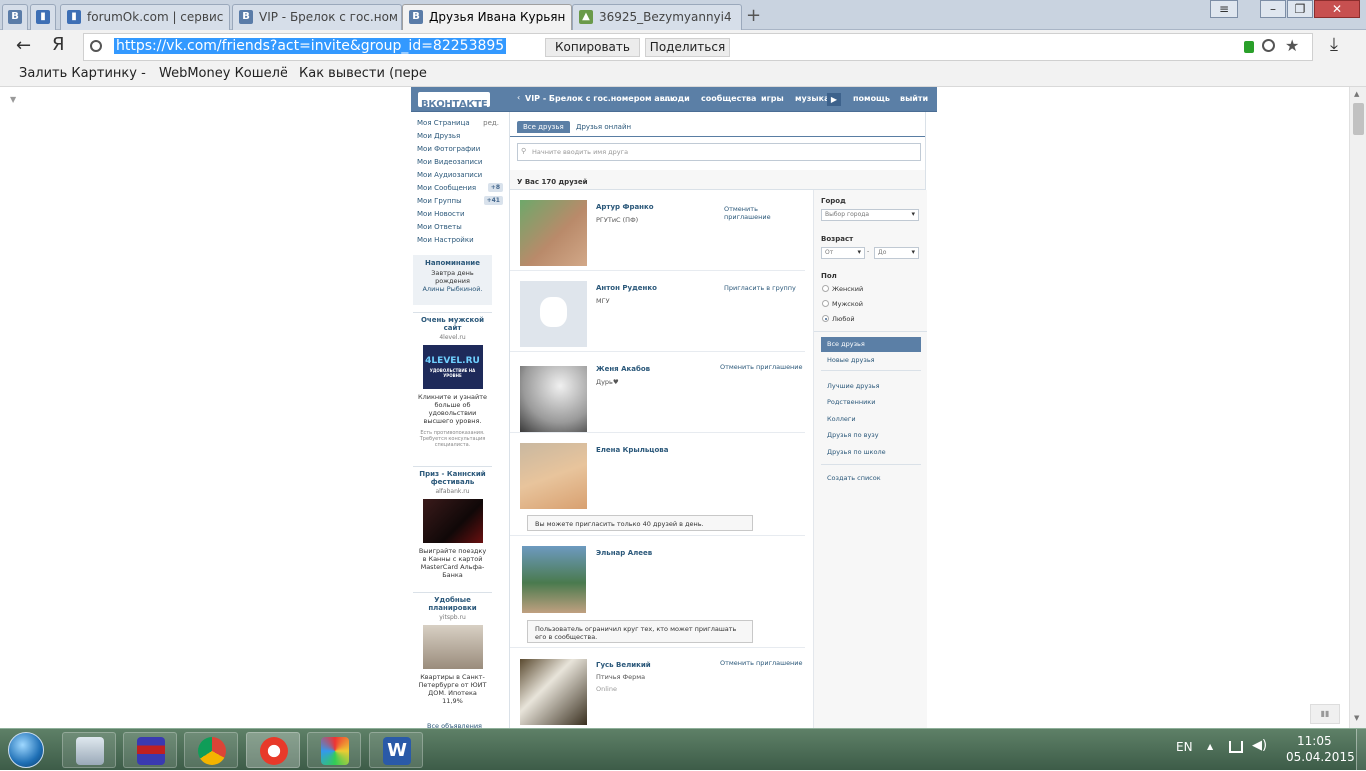  Describe the element at coordinates (772, 98) in the screenshot. I see `nav-games: игры` at that location.